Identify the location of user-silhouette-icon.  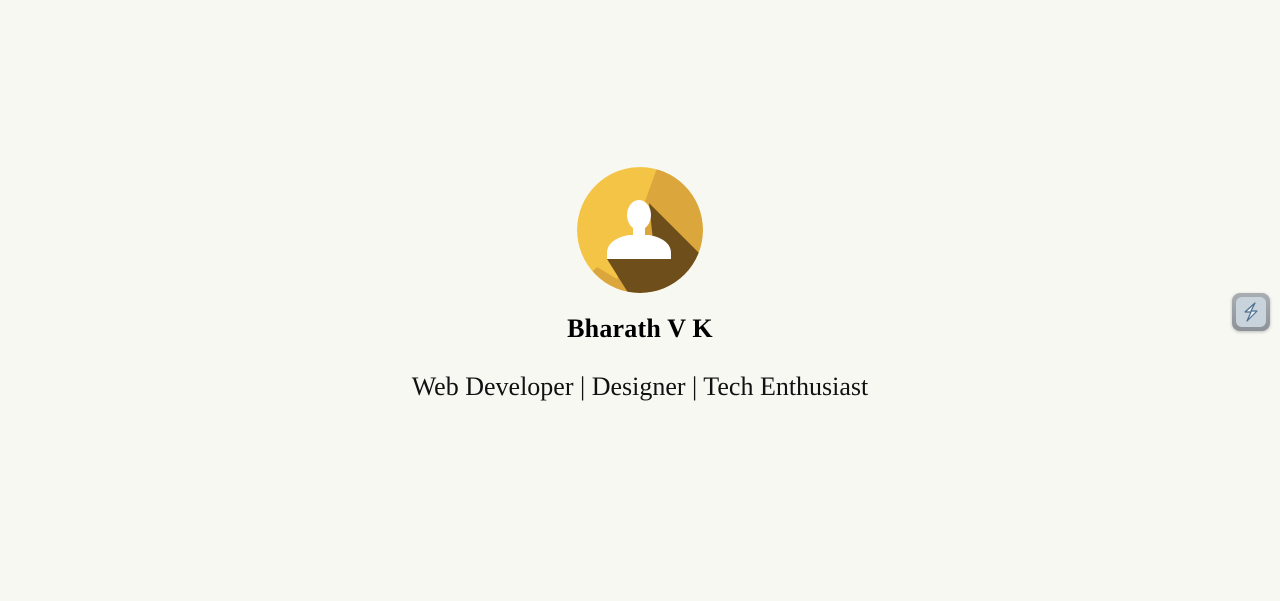
(640, 230).